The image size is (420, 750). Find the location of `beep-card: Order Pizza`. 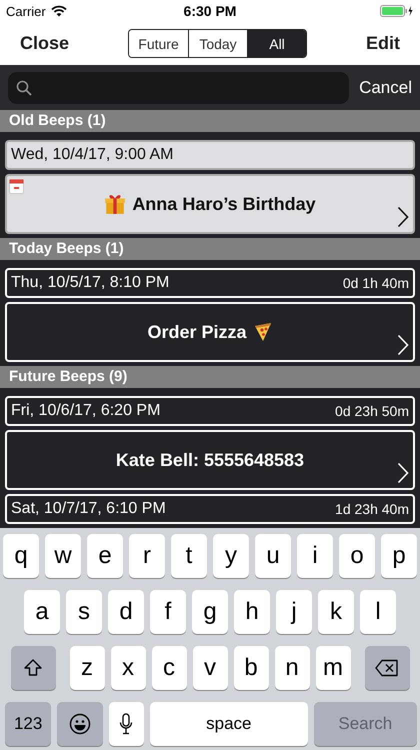

beep-card: Order Pizza is located at coordinates (210, 332).